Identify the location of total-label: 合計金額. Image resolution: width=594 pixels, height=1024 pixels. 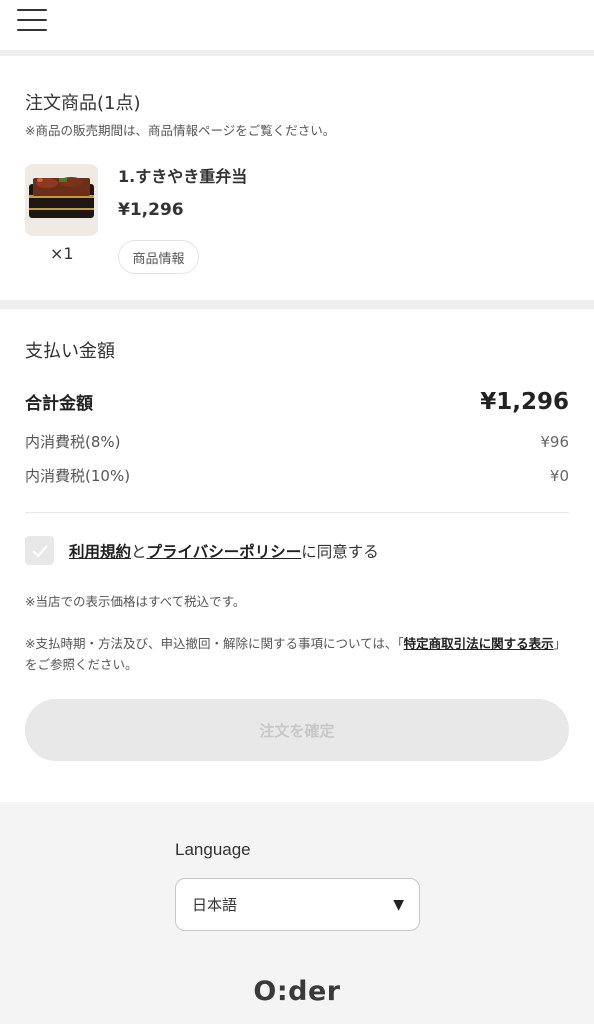
(59, 404).